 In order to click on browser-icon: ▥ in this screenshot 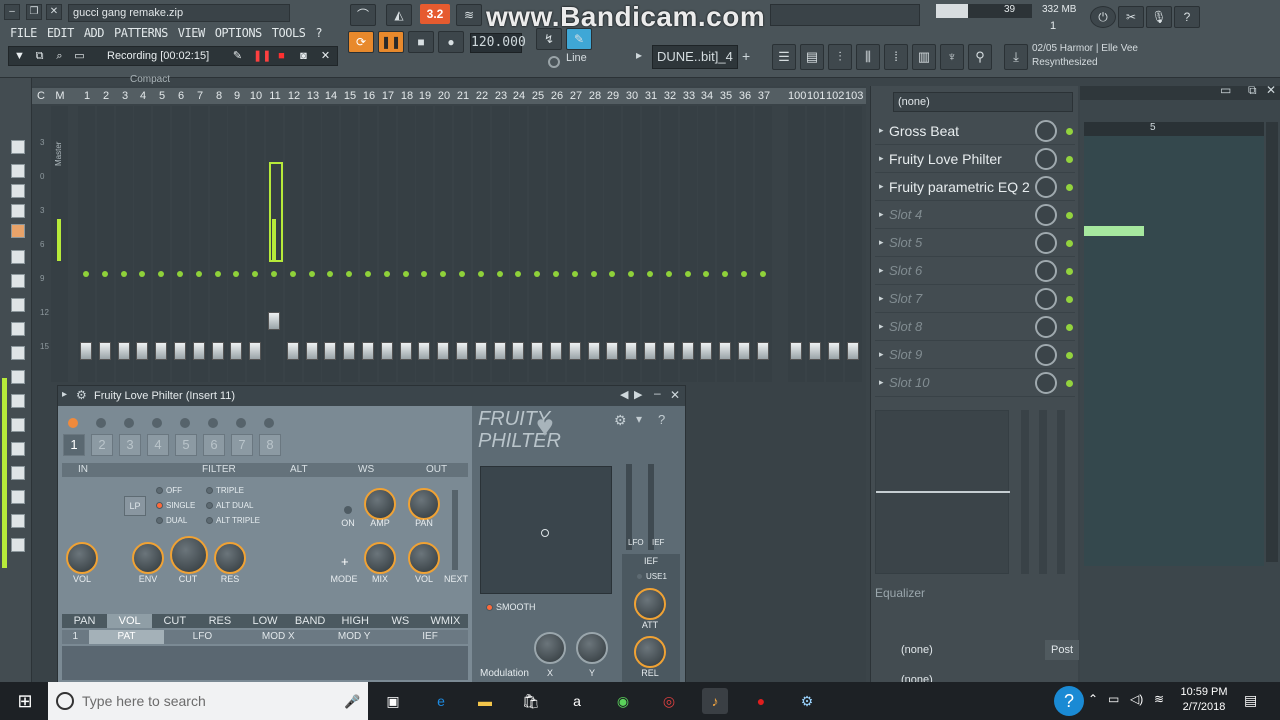, I will do `click(924, 57)`.